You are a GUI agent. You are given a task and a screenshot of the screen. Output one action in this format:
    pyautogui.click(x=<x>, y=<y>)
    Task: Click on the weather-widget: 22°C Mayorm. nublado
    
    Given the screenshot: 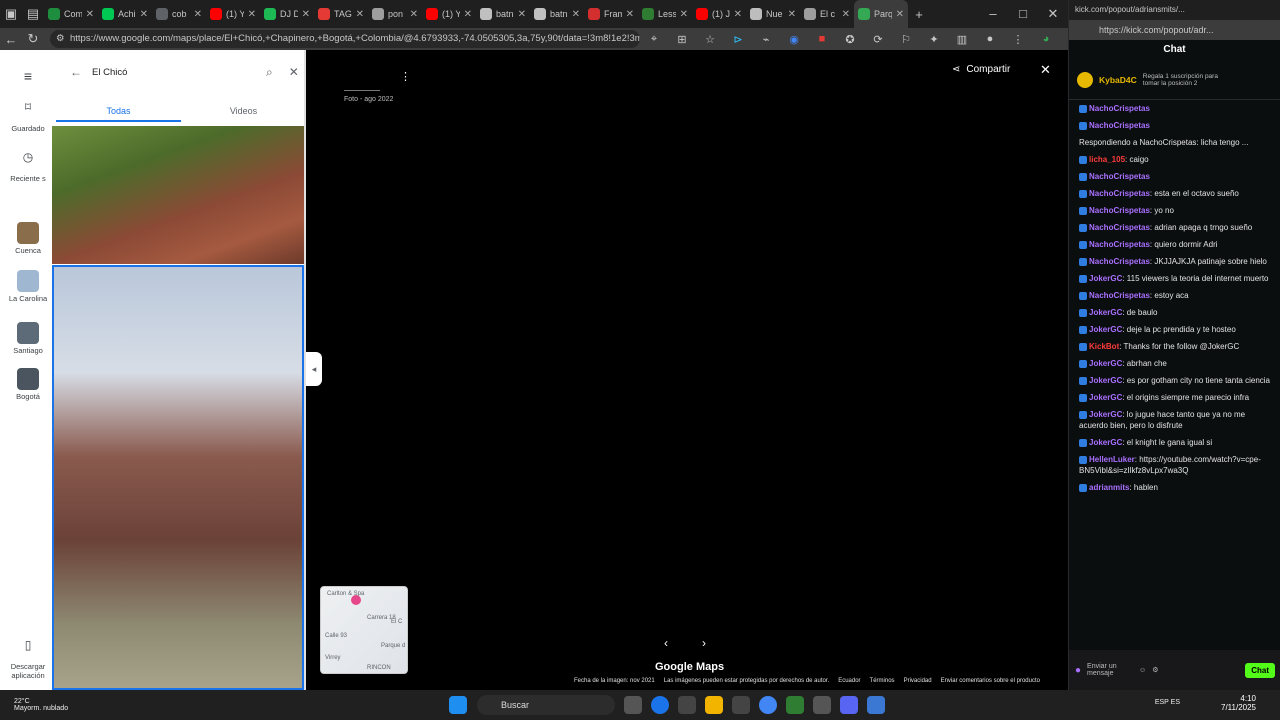 What is the action you would take?
    pyautogui.click(x=40, y=705)
    